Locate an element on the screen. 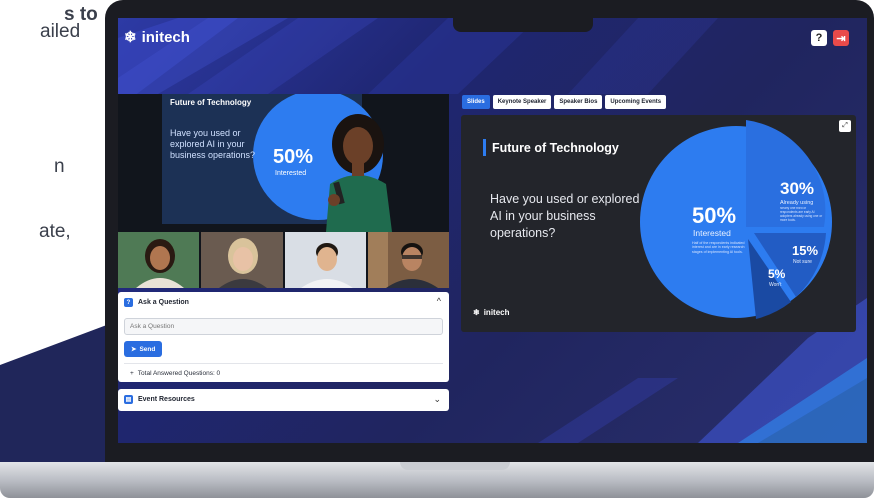 The width and height of the screenshot is (874, 498). answered-questions-count: Total Answered Questions: 0 is located at coordinates (179, 373).